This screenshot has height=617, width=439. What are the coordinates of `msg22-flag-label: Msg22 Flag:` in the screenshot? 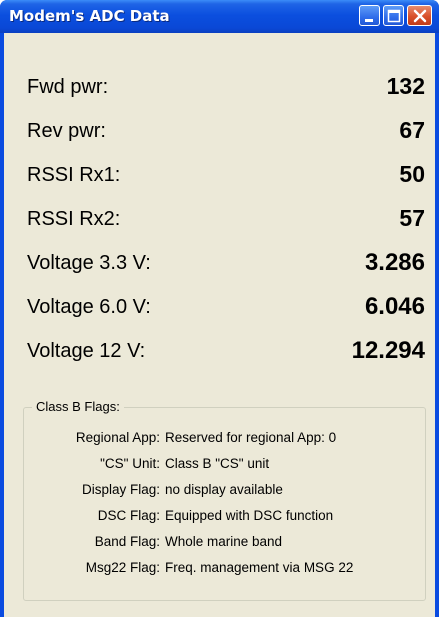 It's located at (122, 567).